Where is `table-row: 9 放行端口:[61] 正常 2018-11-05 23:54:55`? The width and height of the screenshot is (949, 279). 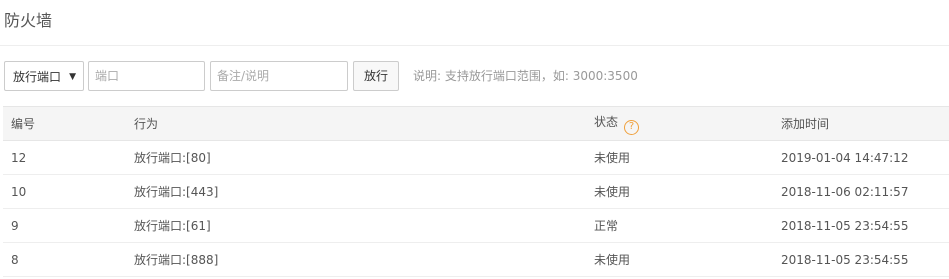 table-row: 9 放行端口:[61] 正常 2018-11-05 23:54:55 is located at coordinates (476, 225).